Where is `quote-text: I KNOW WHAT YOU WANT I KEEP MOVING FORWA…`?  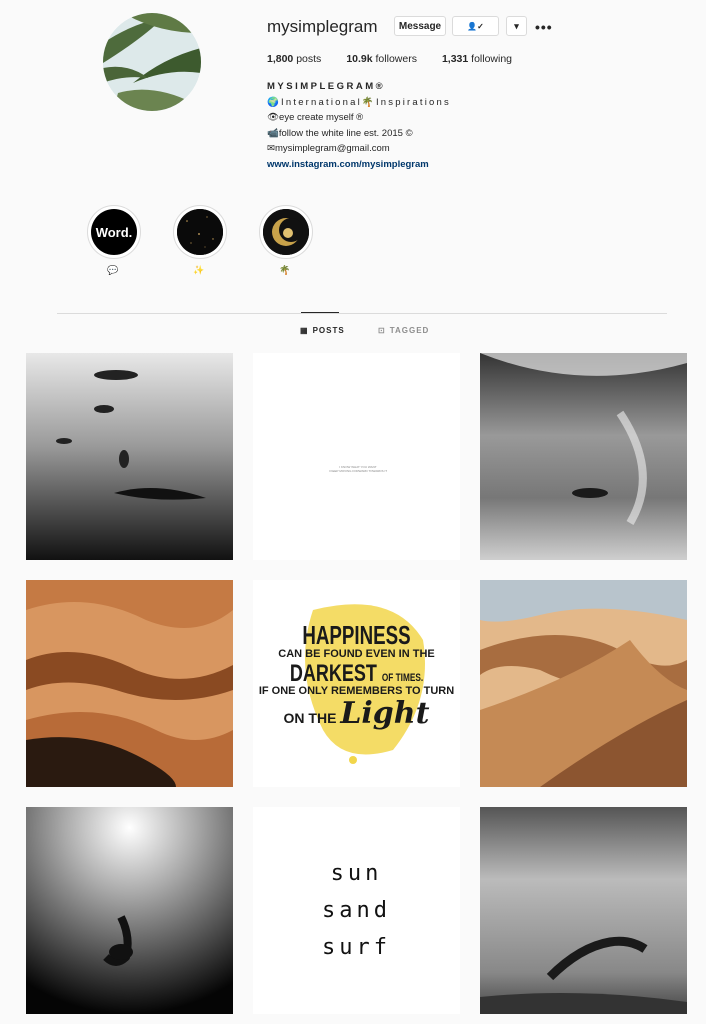
quote-text: I KNOW WHAT YOU WANT I KEEP MOVING FORWA… is located at coordinates (358, 469).